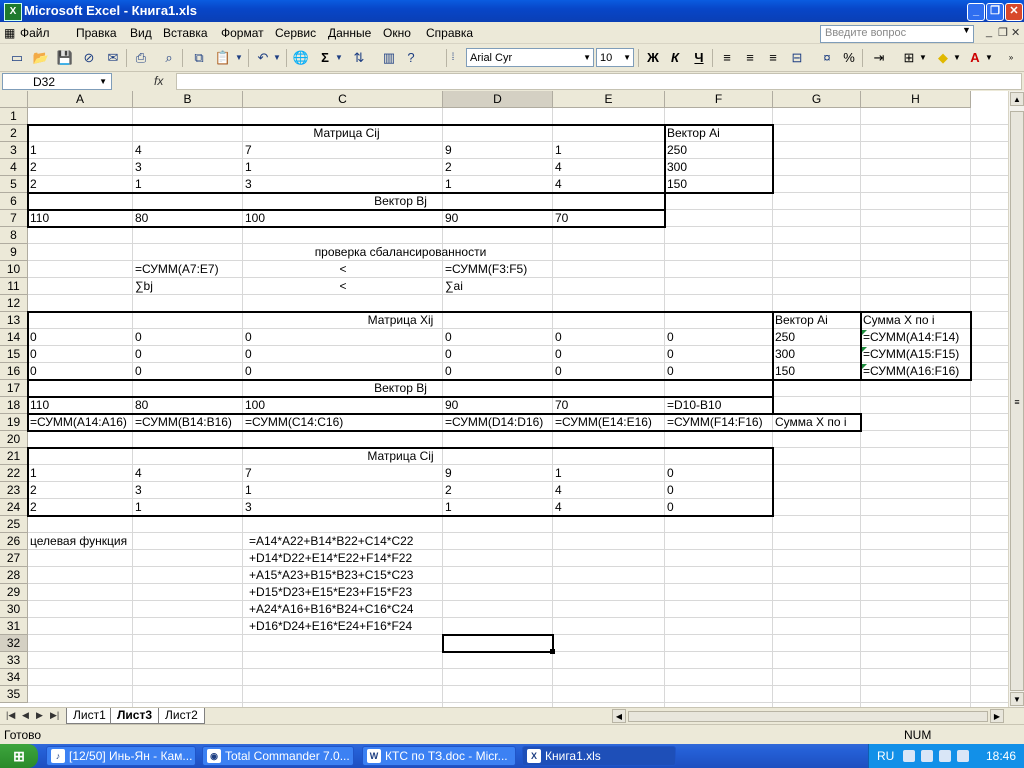  I want to click on italic-button: К, so click(675, 58).